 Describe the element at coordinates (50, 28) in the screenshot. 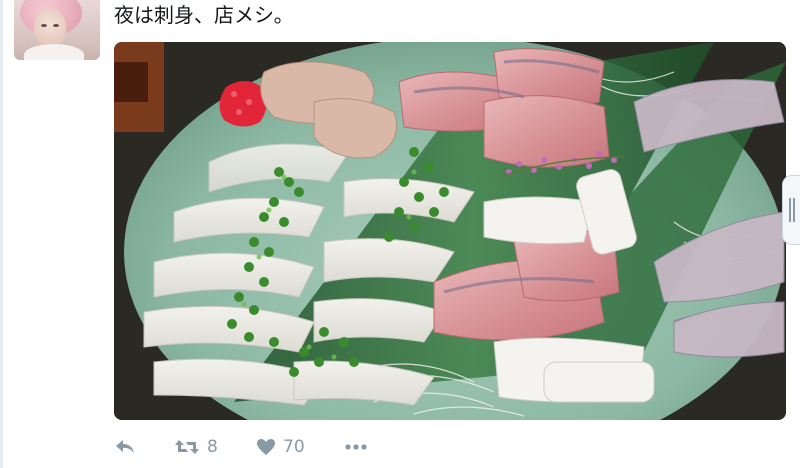

I see `avatar-face` at that location.